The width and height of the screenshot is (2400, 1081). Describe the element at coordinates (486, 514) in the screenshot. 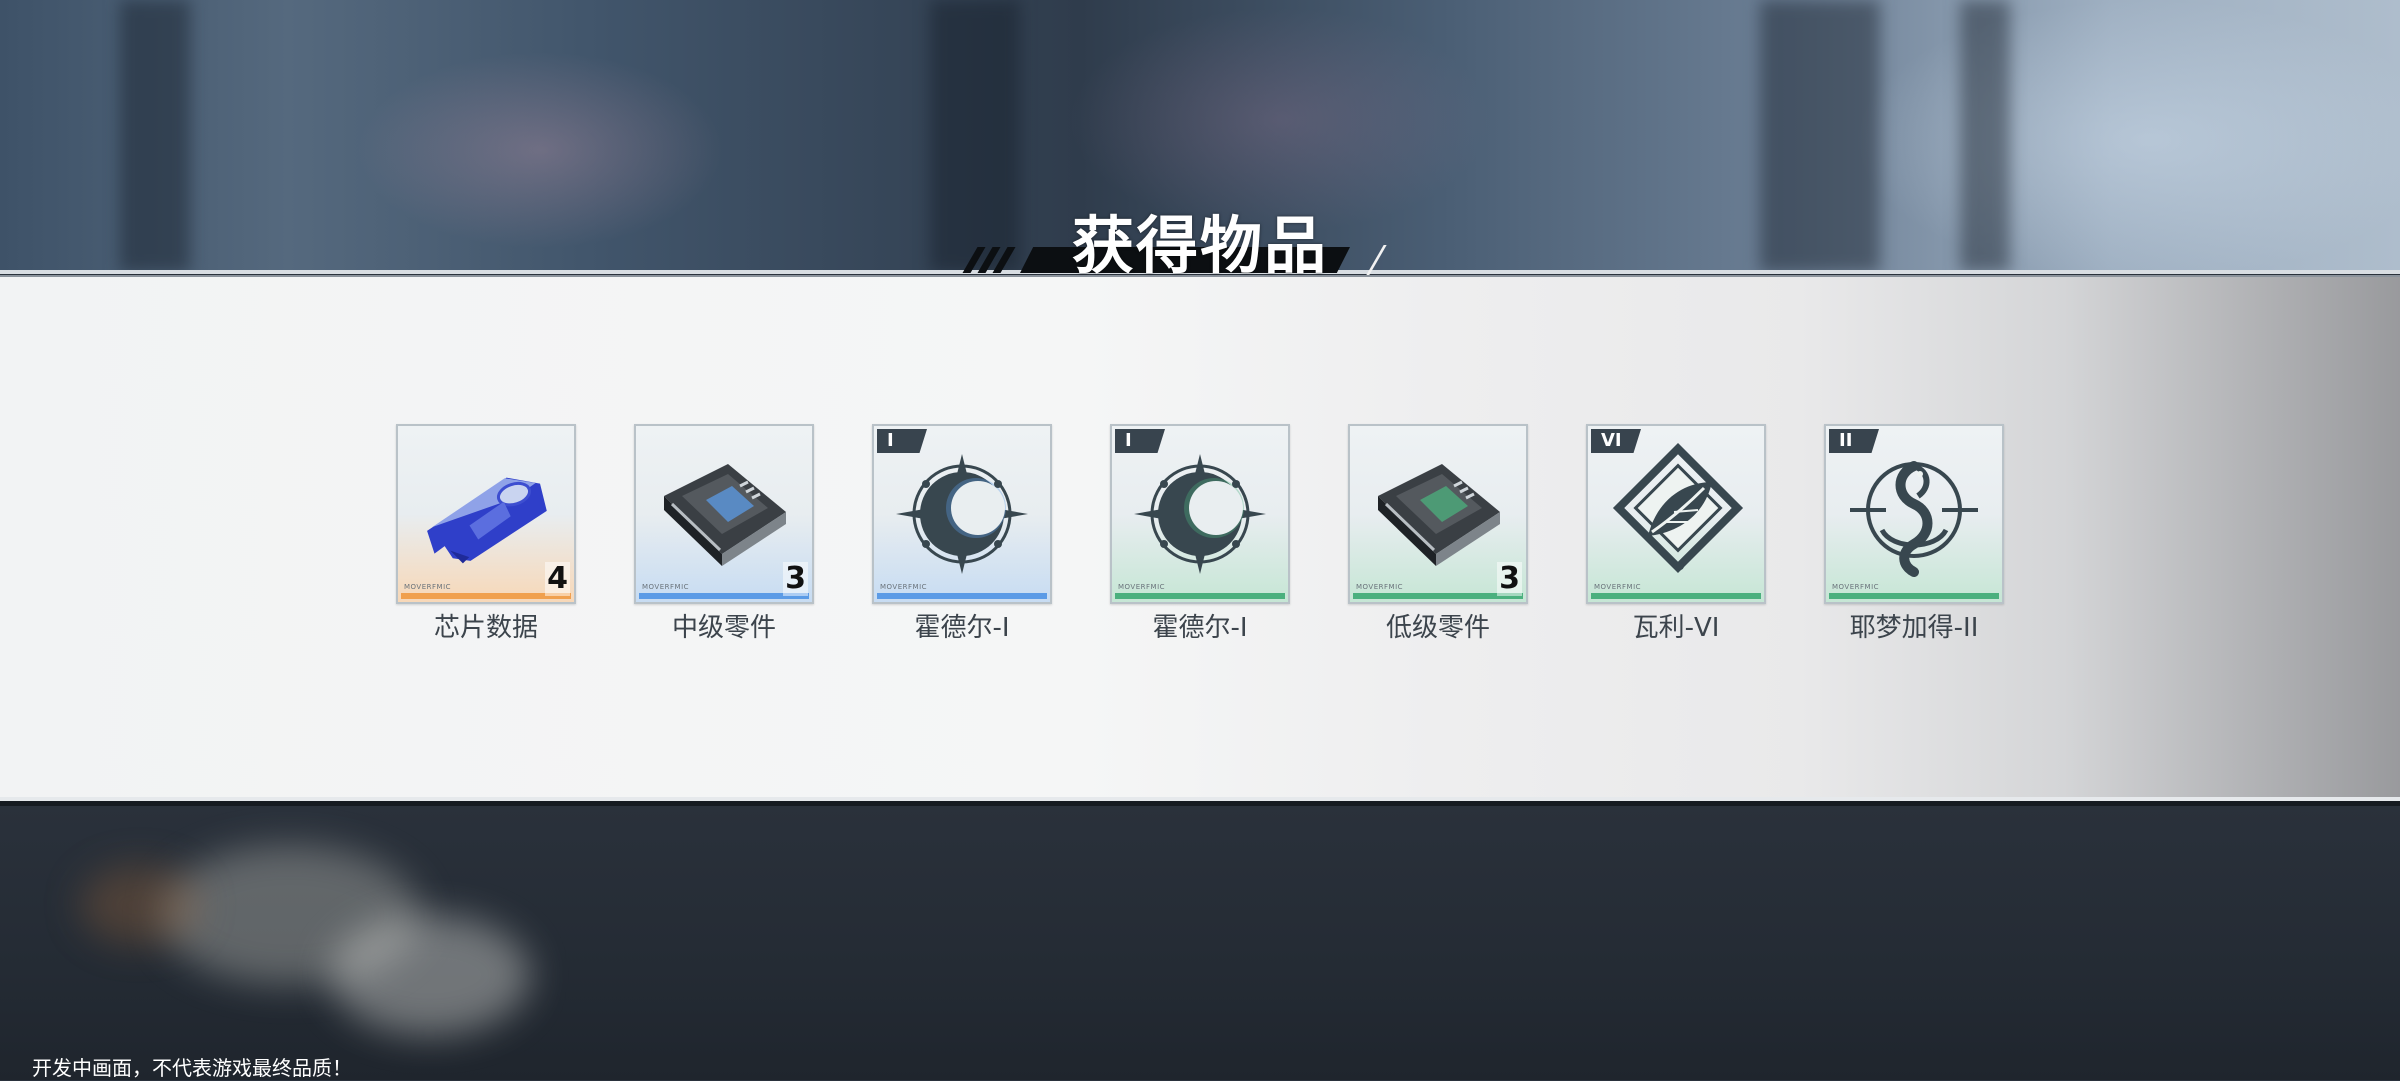

I see `reward-item-card: MOVERFMIC 4` at that location.